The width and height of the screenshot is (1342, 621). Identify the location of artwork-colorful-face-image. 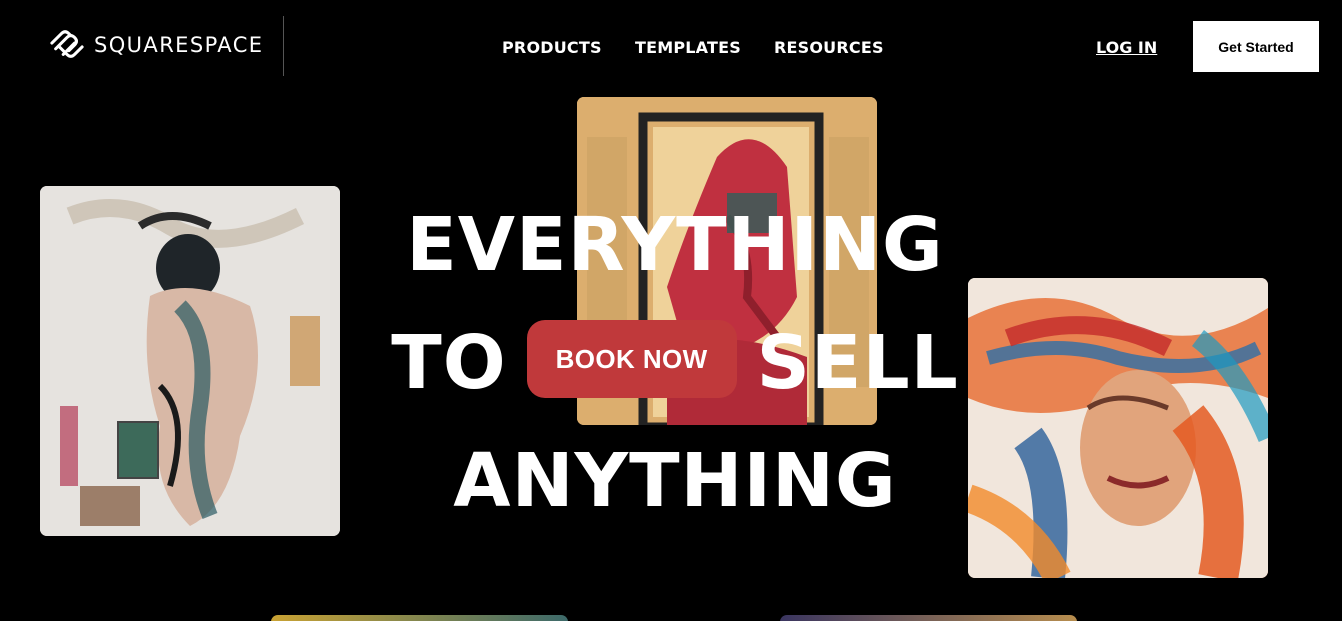
(1118, 428).